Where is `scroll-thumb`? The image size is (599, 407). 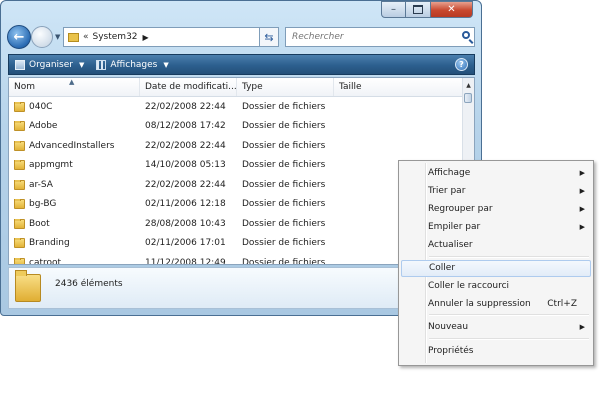
scroll-thumb is located at coordinates (468, 98).